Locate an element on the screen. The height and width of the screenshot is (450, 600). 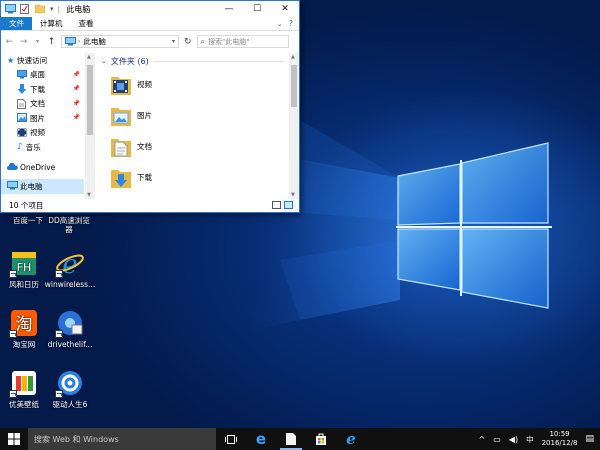
tab-view: 查看 is located at coordinates (86, 23).